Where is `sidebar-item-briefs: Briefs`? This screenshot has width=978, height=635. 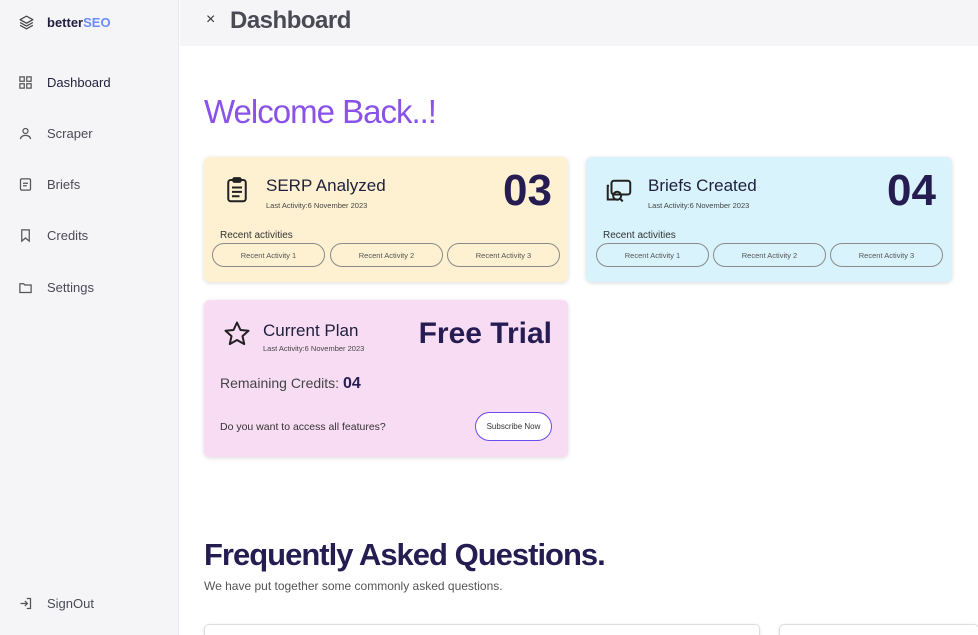
sidebar-item-briefs: Briefs is located at coordinates (49, 184).